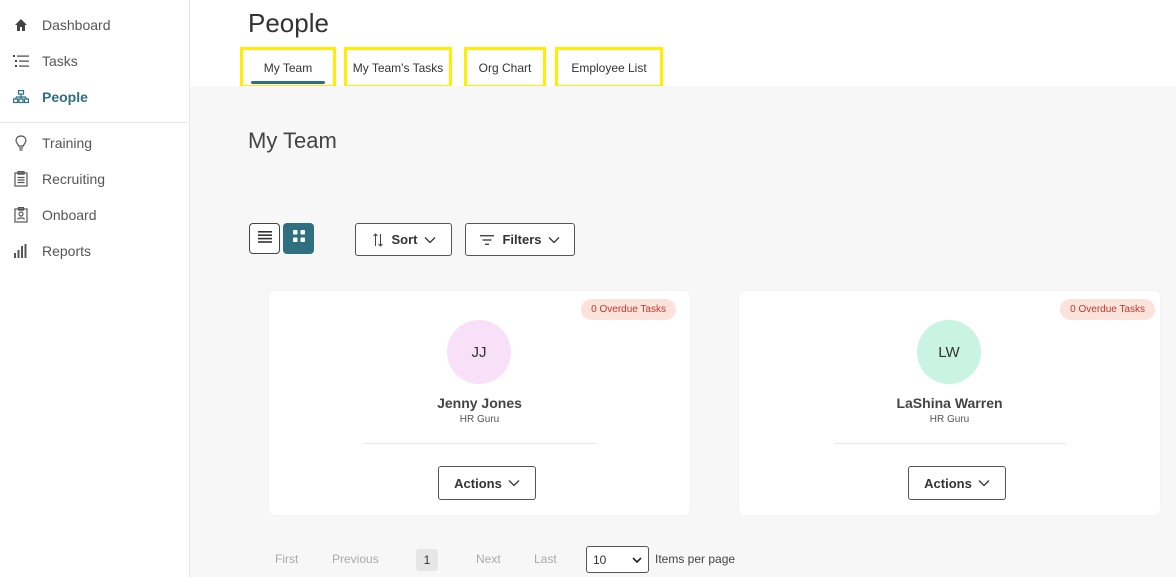 Image resolution: width=1176 pixels, height=577 pixels. I want to click on sidebar-item-people: People, so click(50, 97).